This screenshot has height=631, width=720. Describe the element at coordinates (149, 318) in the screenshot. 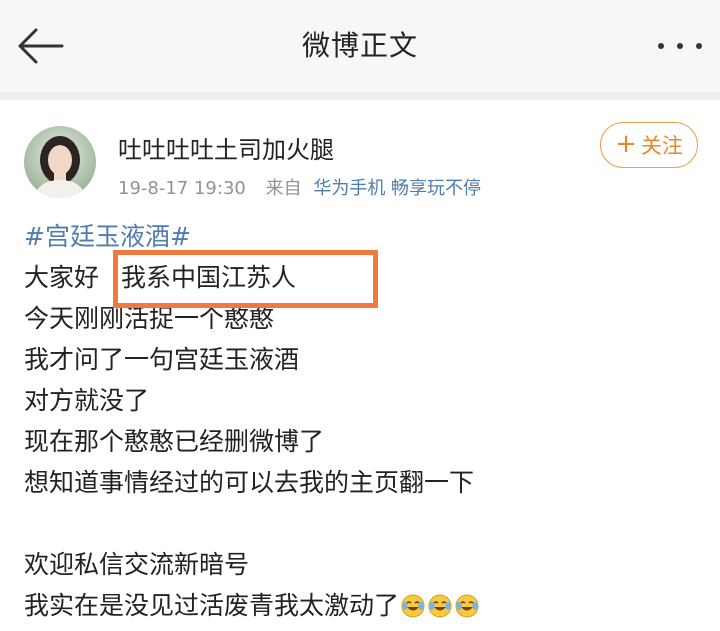

I see `post-line: 今天刚刚活捉一个憨憨` at that location.